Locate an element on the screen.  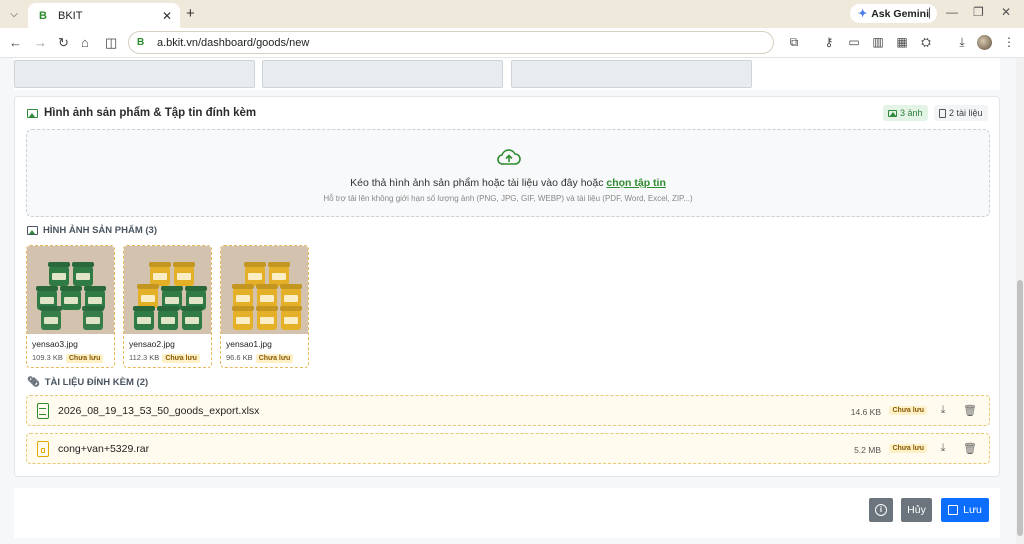
translate-icon: ⛭ is located at coordinates (926, 42).